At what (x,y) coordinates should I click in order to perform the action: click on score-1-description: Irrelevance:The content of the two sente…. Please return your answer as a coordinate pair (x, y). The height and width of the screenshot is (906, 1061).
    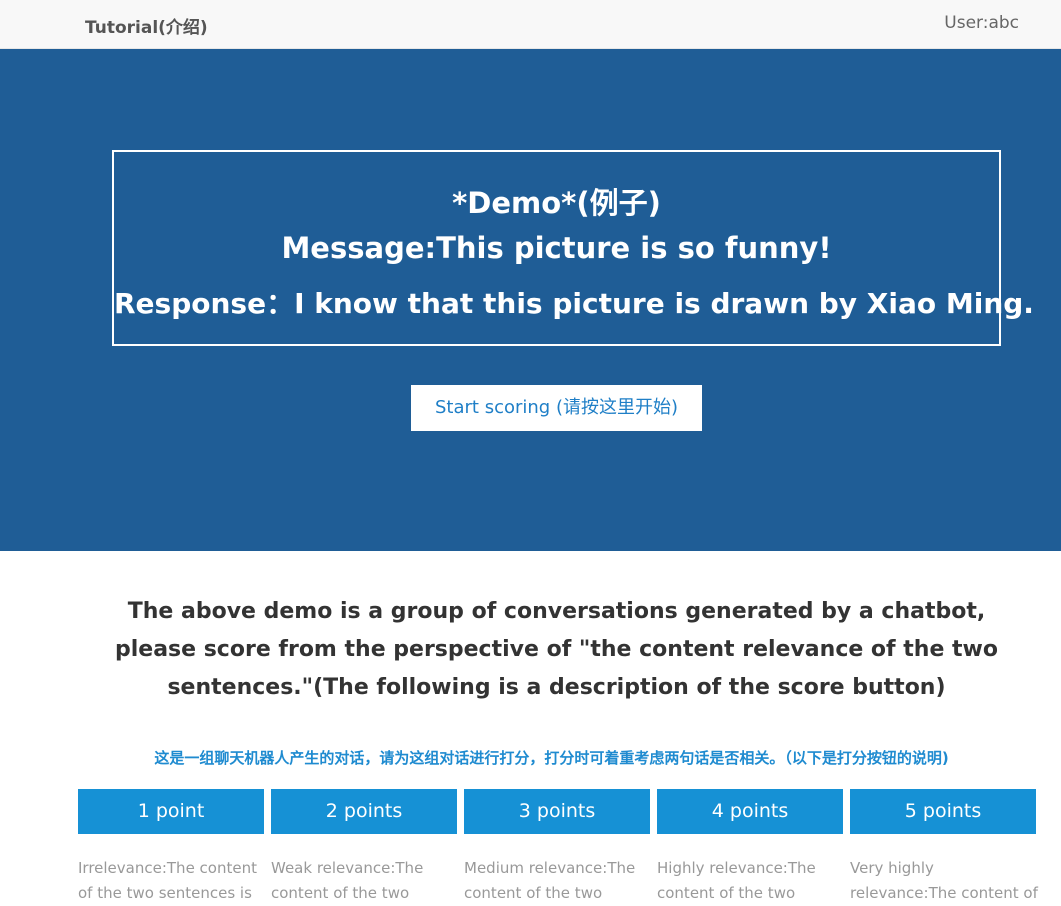
    Looking at the image, I should click on (167, 880).